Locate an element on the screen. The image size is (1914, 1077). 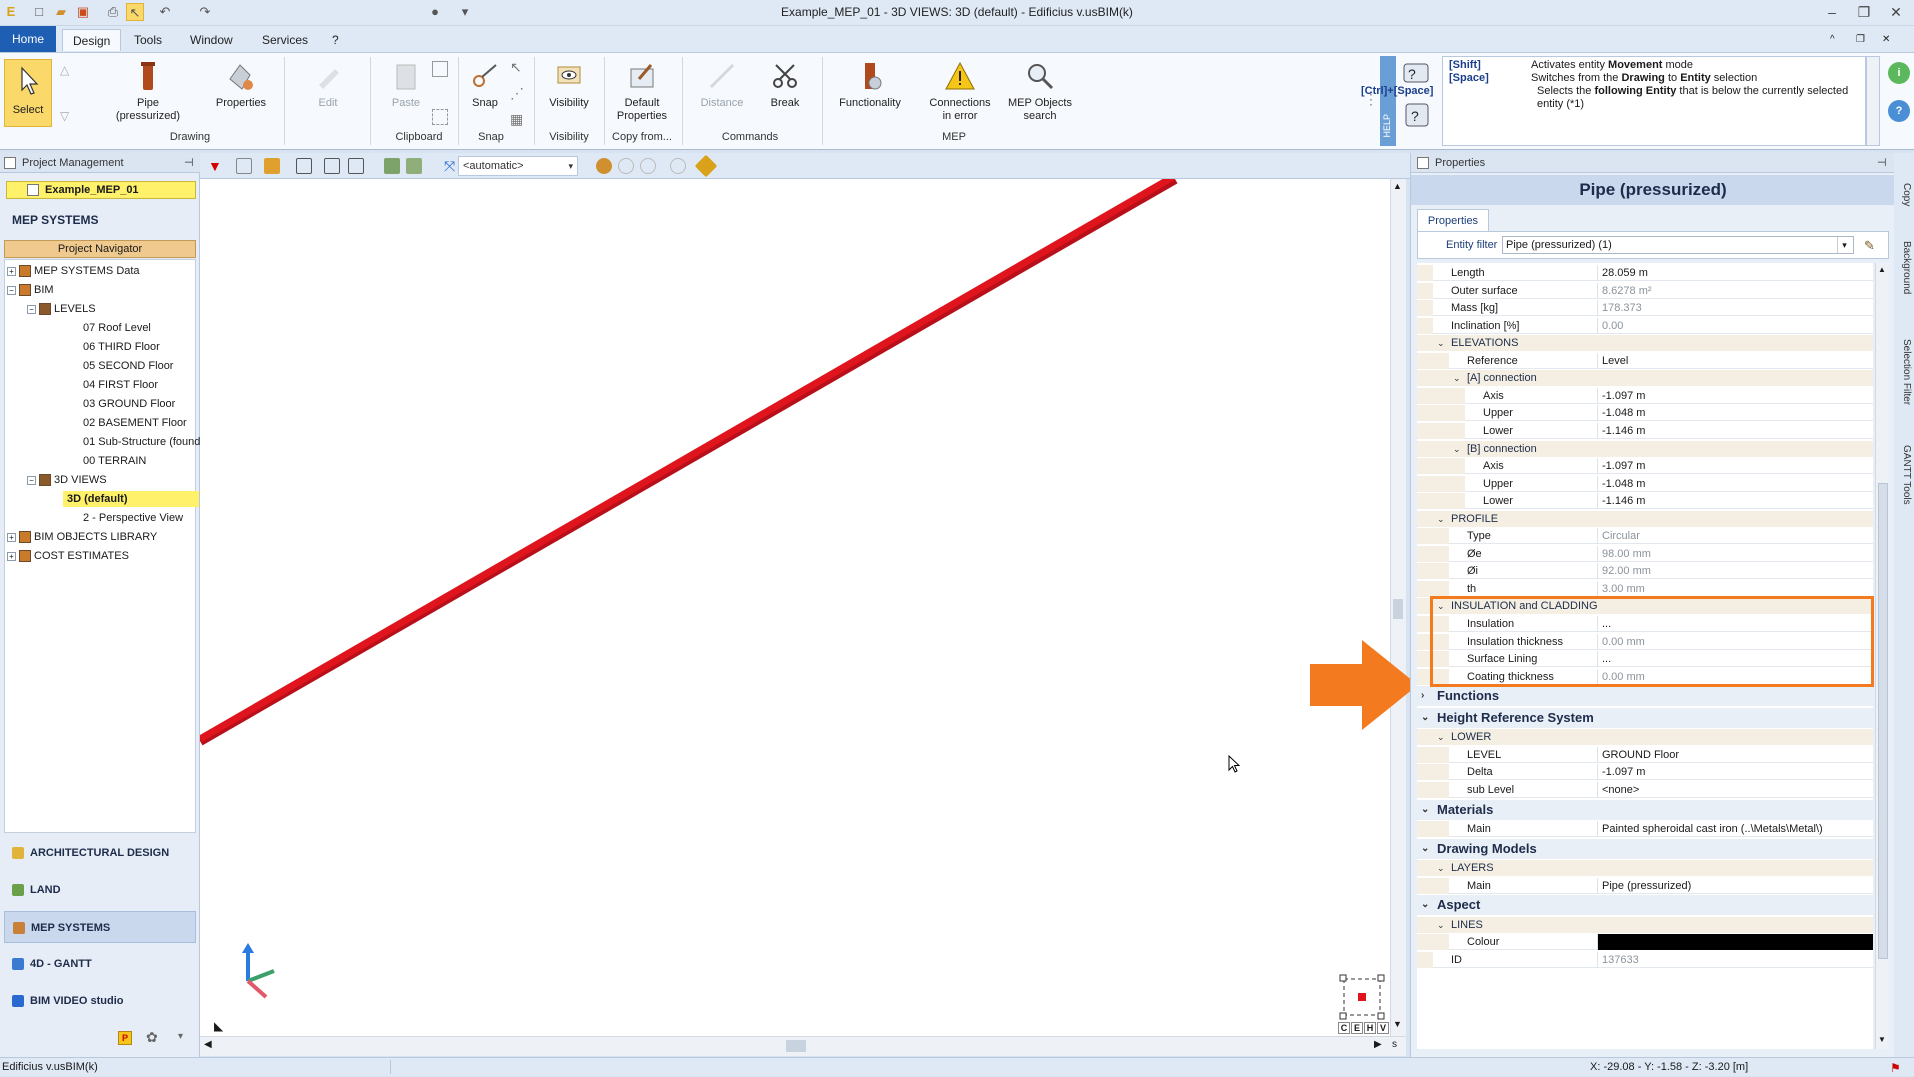
scroll-down-icon: ▽ is located at coordinates (64, 116).